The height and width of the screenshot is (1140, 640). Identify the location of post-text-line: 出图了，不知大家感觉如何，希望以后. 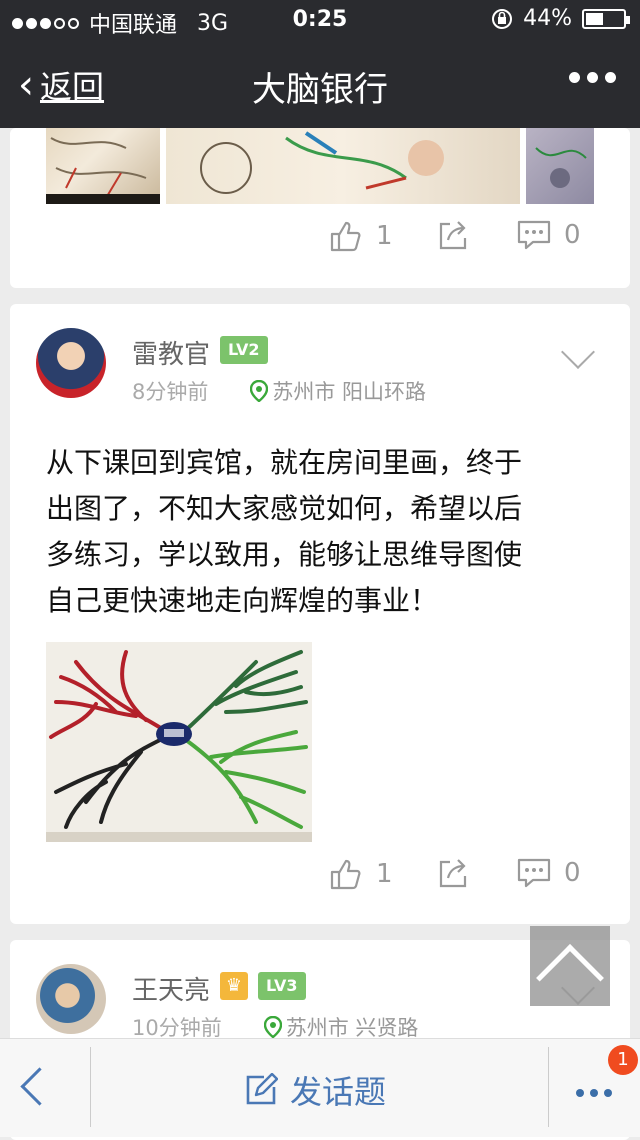
(284, 508).